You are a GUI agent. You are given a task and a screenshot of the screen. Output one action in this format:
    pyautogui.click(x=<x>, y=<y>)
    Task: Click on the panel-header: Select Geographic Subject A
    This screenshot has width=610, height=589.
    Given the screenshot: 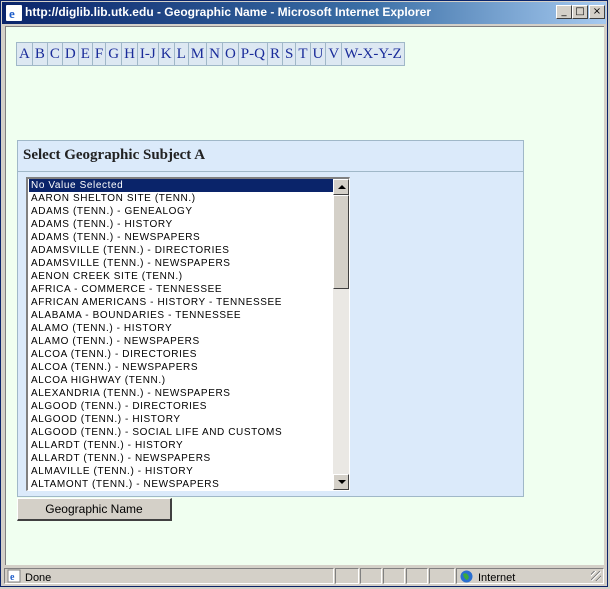 What is the action you would take?
    pyautogui.click(x=270, y=156)
    